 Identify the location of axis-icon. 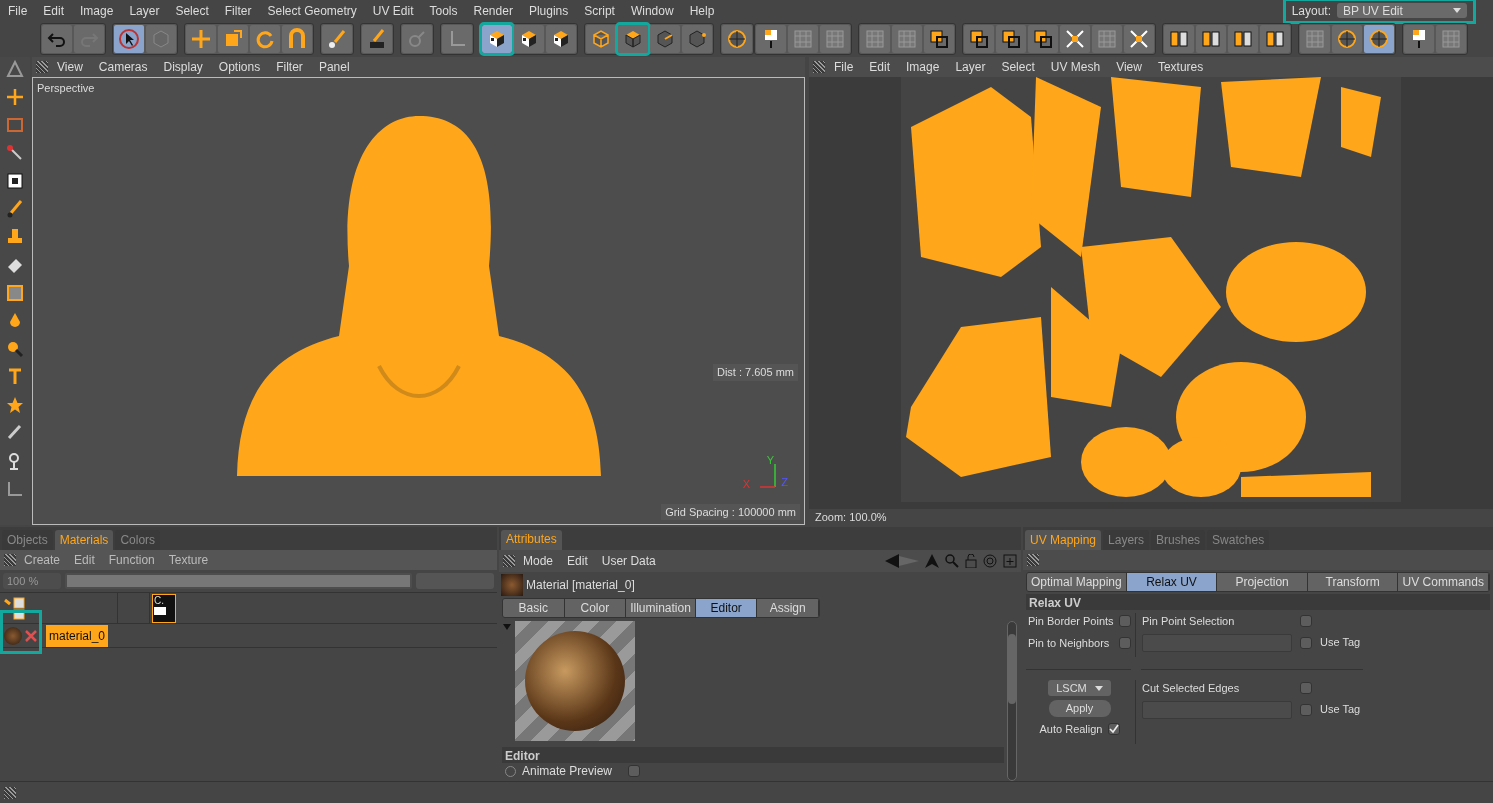
(15, 489).